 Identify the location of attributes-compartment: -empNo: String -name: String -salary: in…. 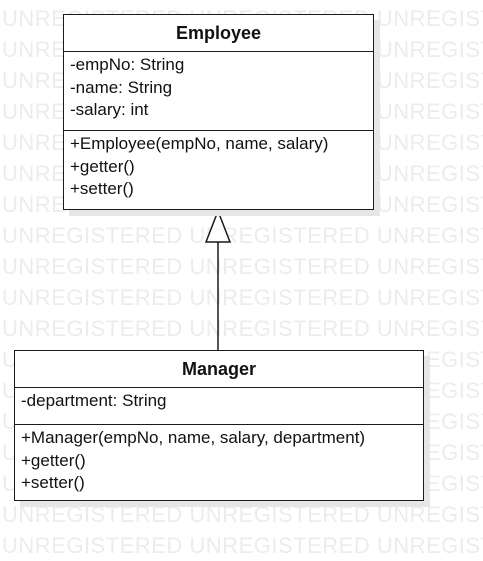
(218, 91).